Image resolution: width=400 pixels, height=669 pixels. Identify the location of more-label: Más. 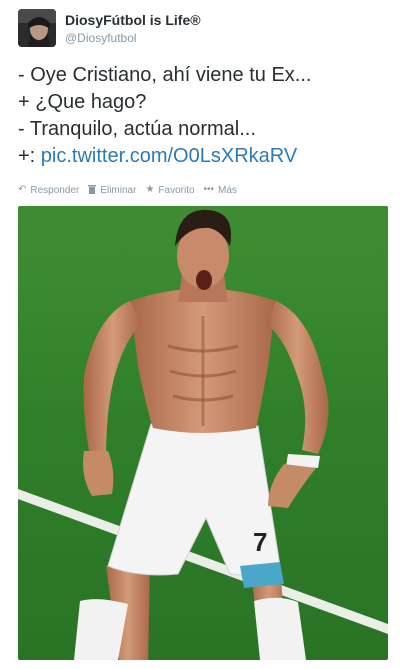
(227, 190).